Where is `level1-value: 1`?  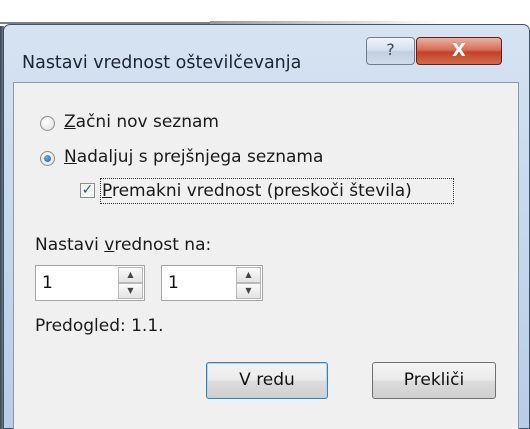 level1-value: 1 is located at coordinates (47, 283).